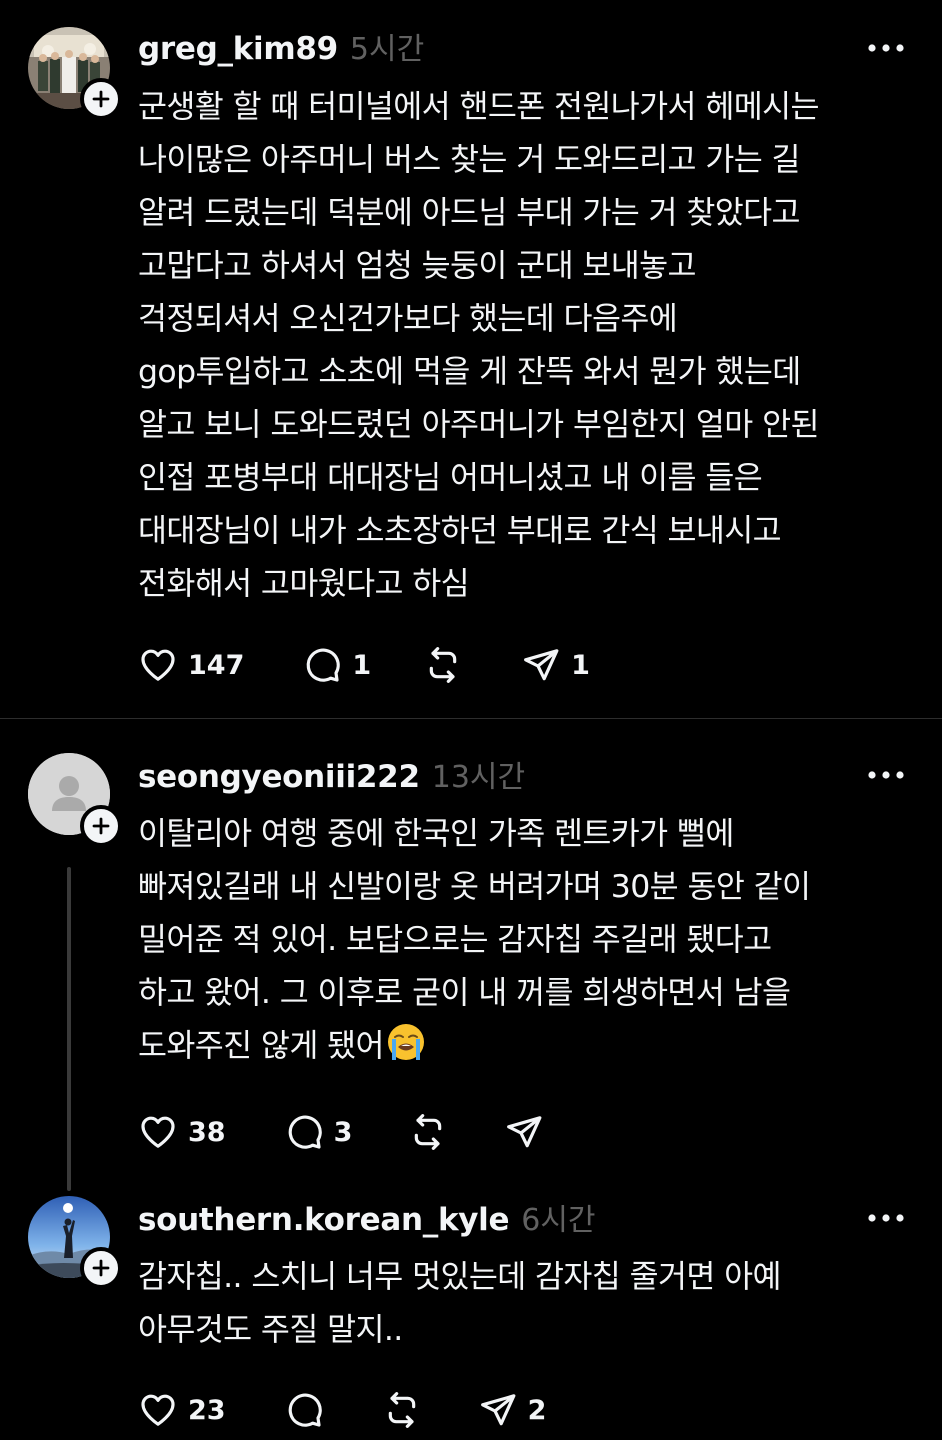  I want to click on reply-count: 1, so click(362, 665).